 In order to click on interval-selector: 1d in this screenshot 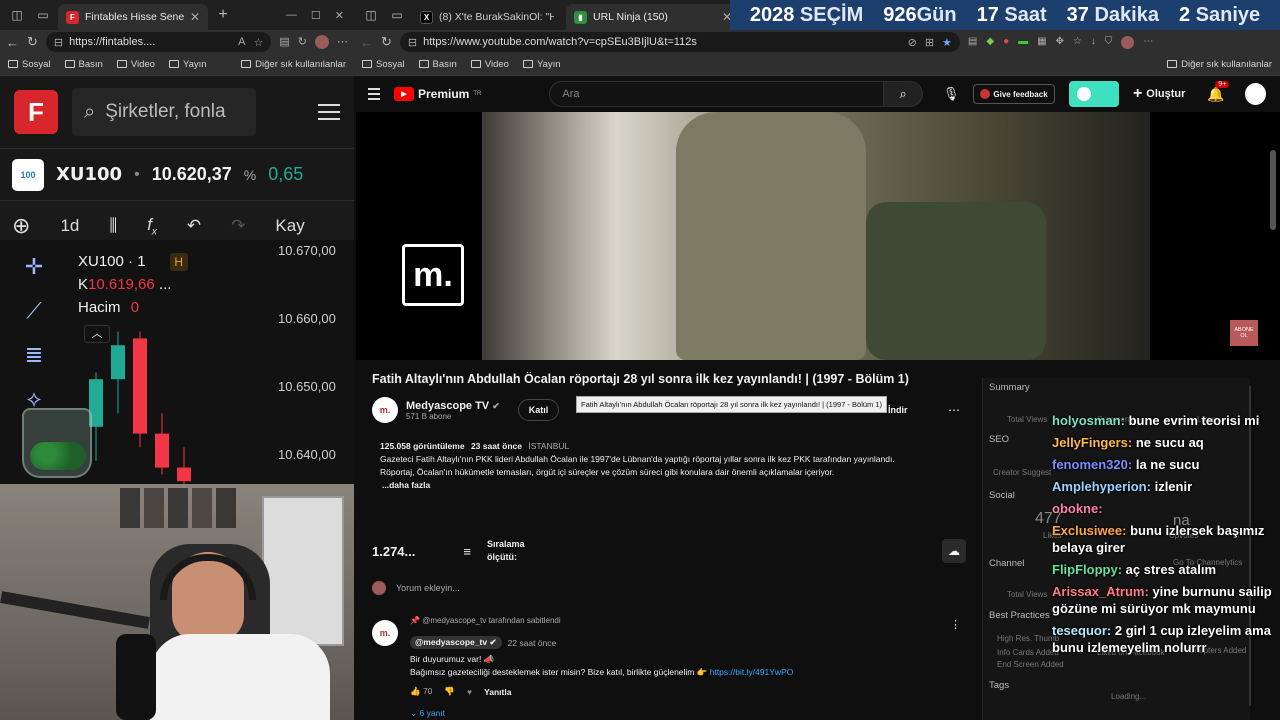, I will do `click(69, 226)`.